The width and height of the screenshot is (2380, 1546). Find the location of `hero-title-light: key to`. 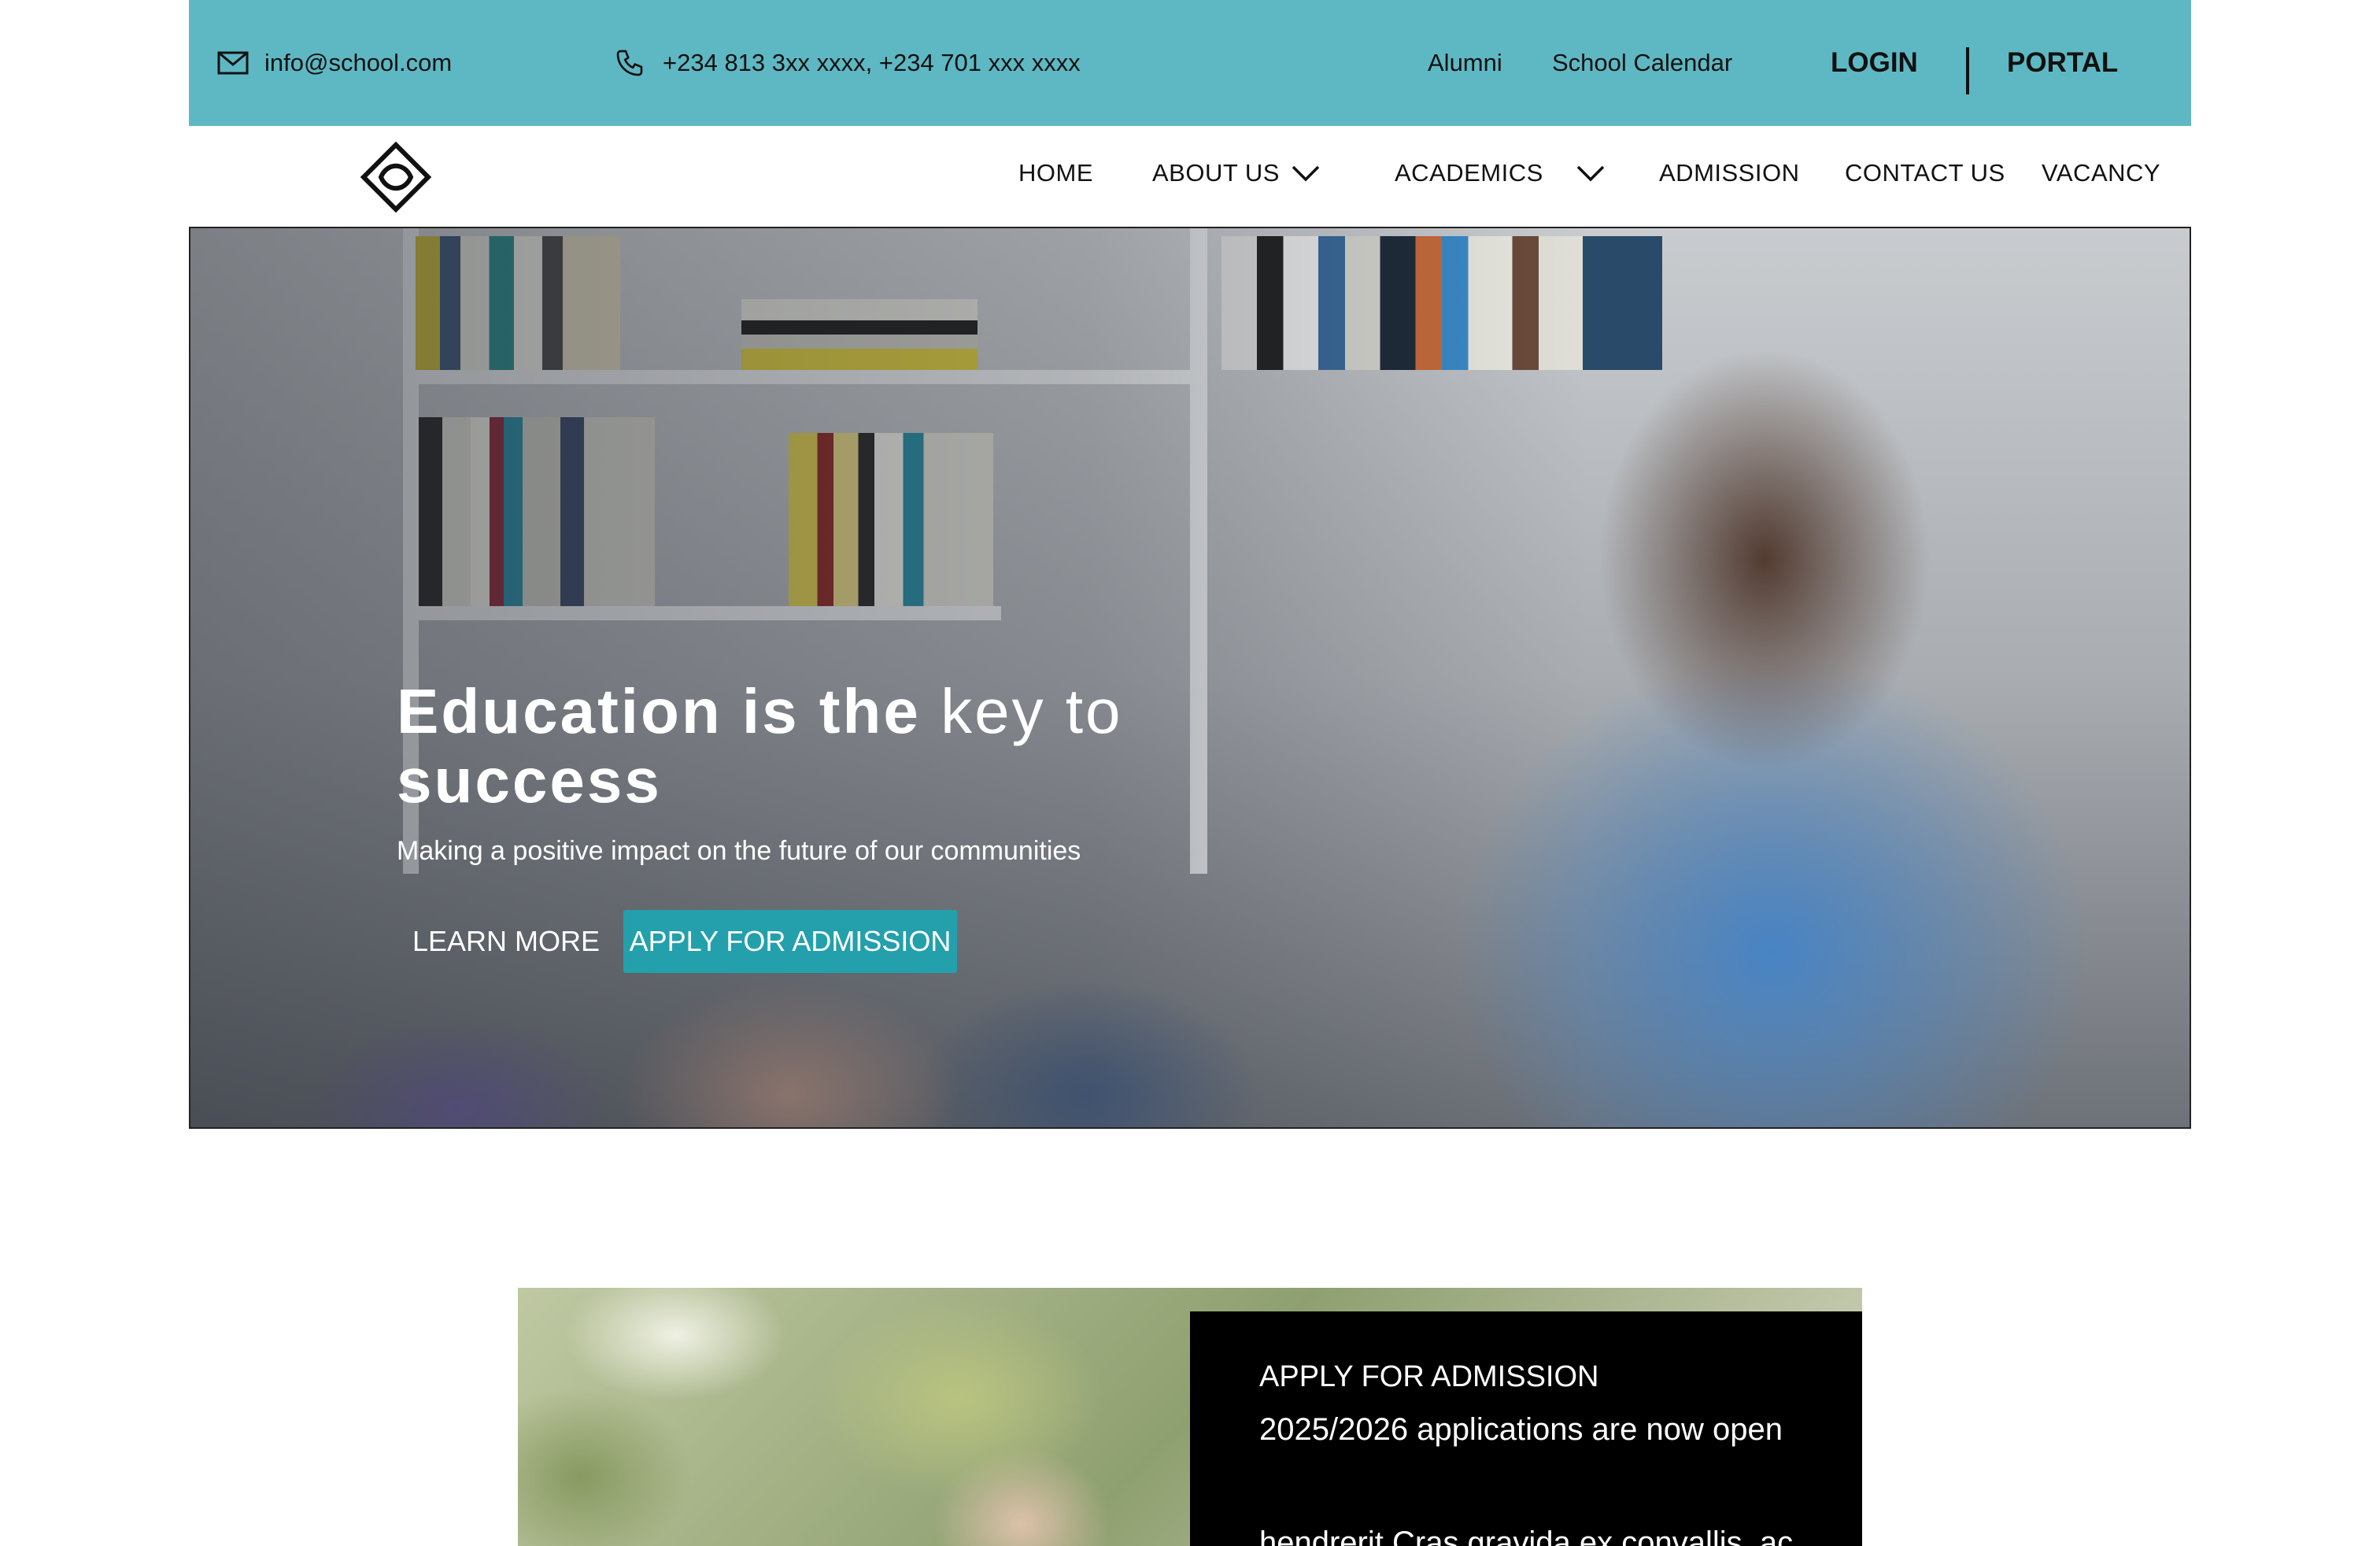

hero-title-light: key to is located at coordinates (1032, 711).